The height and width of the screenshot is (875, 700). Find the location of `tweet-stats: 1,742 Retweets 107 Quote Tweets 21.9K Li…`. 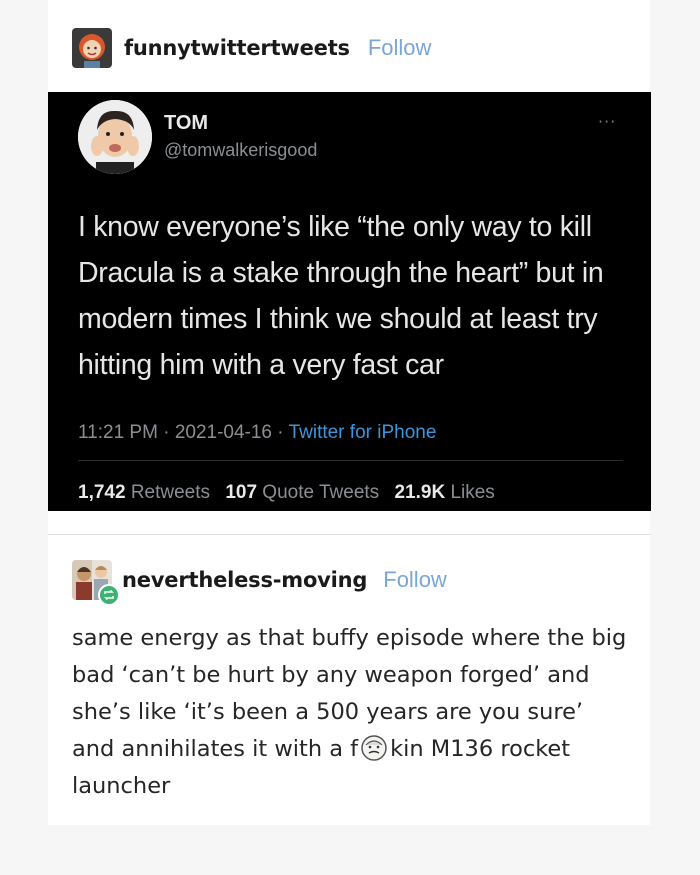

tweet-stats: 1,742 Retweets 107 Quote Tweets 21.9K Li… is located at coordinates (286, 493).